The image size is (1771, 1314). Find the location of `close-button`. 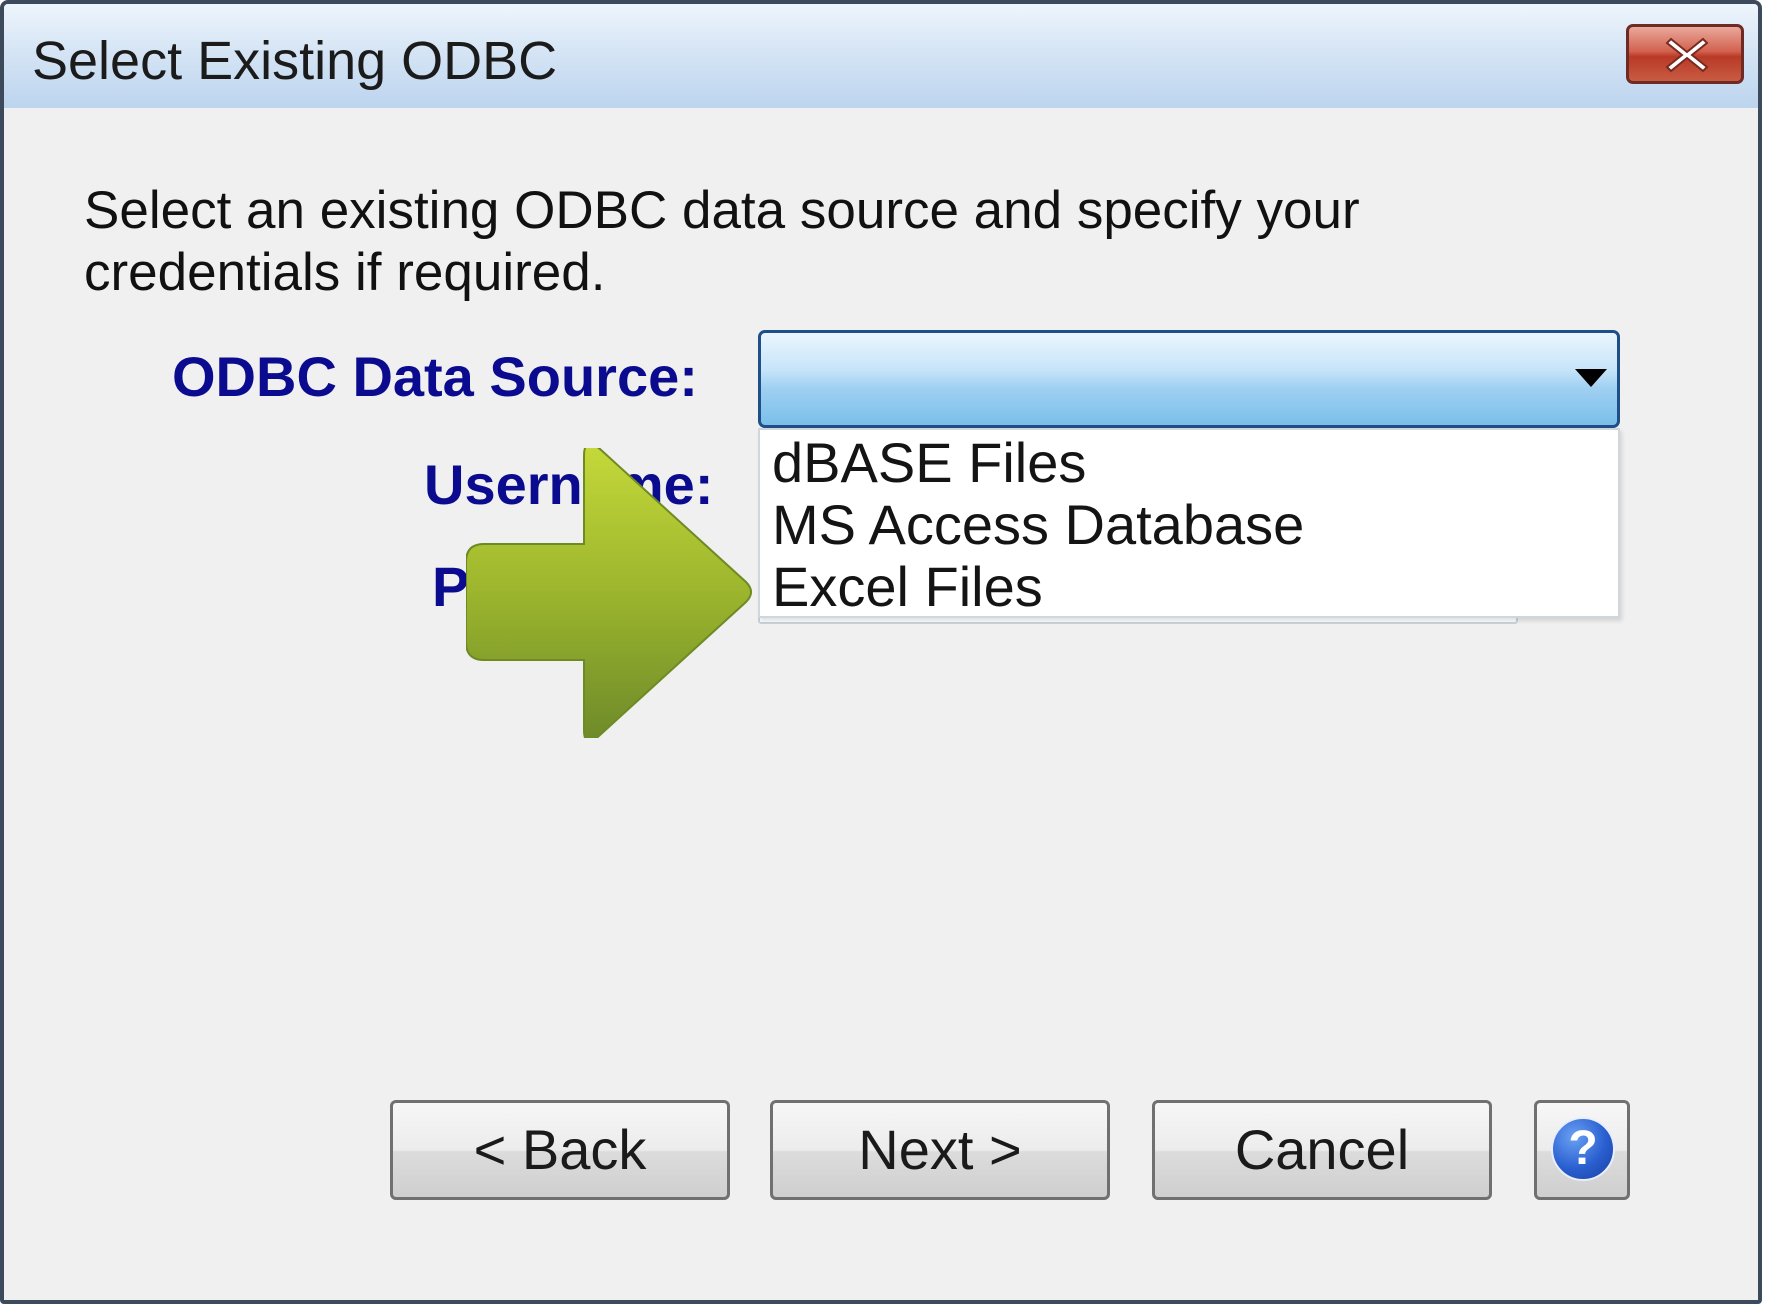

close-button is located at coordinates (1685, 54).